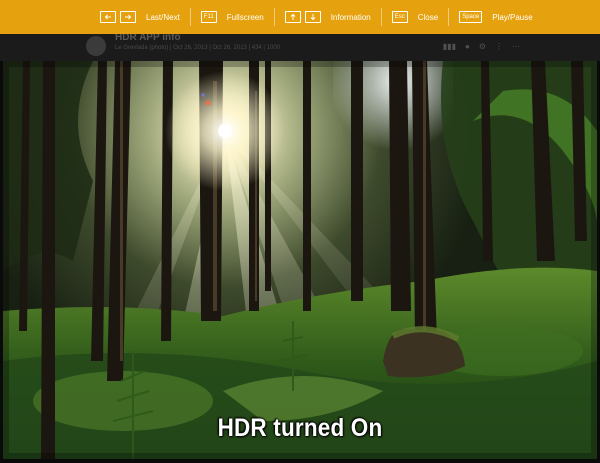  I want to click on up-arrow-icon, so click(292, 17).